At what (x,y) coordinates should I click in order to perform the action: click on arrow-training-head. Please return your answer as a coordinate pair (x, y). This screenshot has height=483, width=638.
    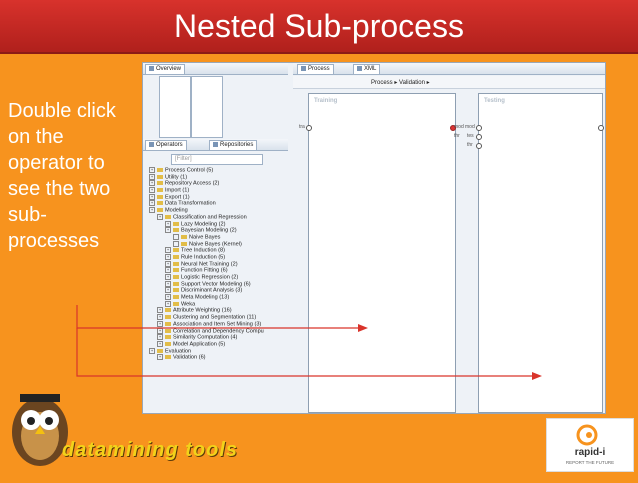
    Looking at the image, I should click on (363, 328).